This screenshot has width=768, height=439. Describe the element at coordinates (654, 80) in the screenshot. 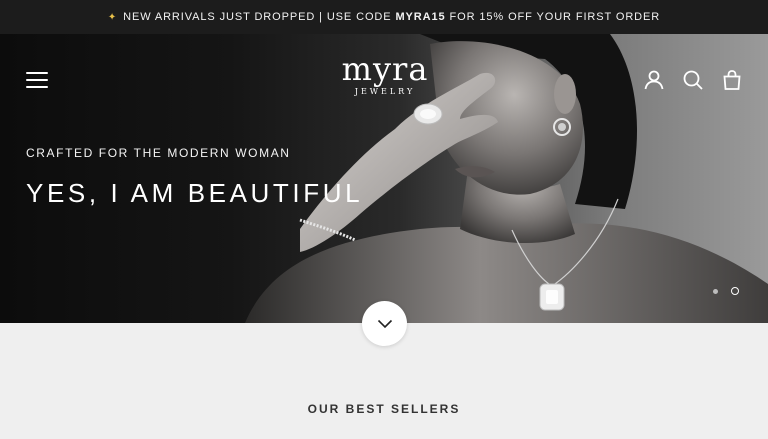

I see `account-icon` at that location.